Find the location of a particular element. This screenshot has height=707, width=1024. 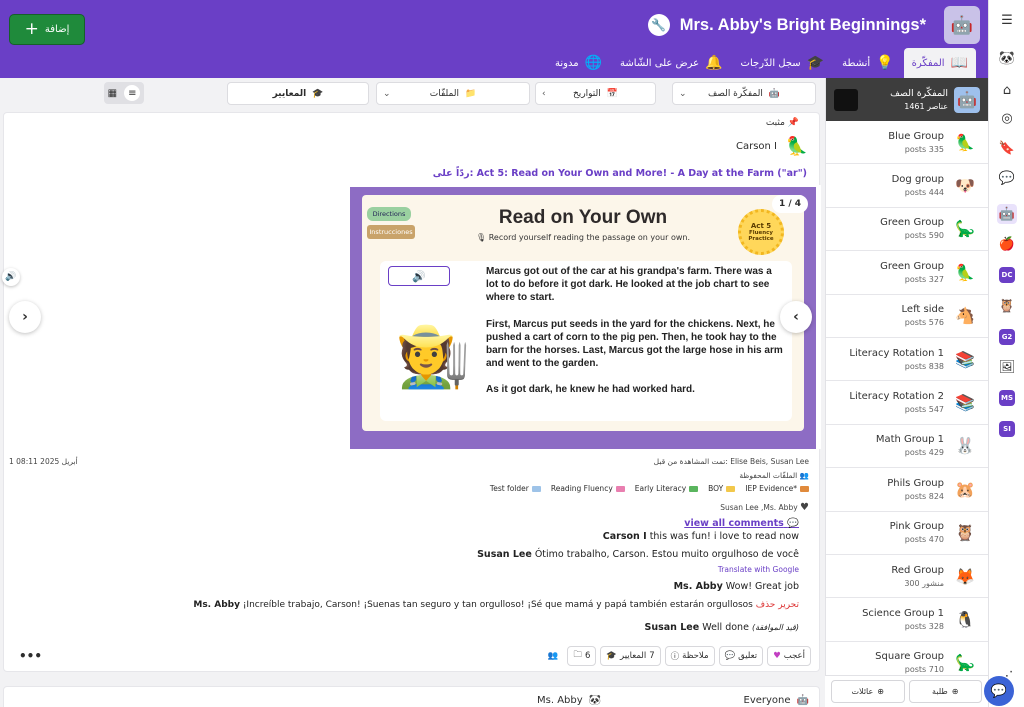

group-text: Dog group posts 444 is located at coordinates (918, 185).